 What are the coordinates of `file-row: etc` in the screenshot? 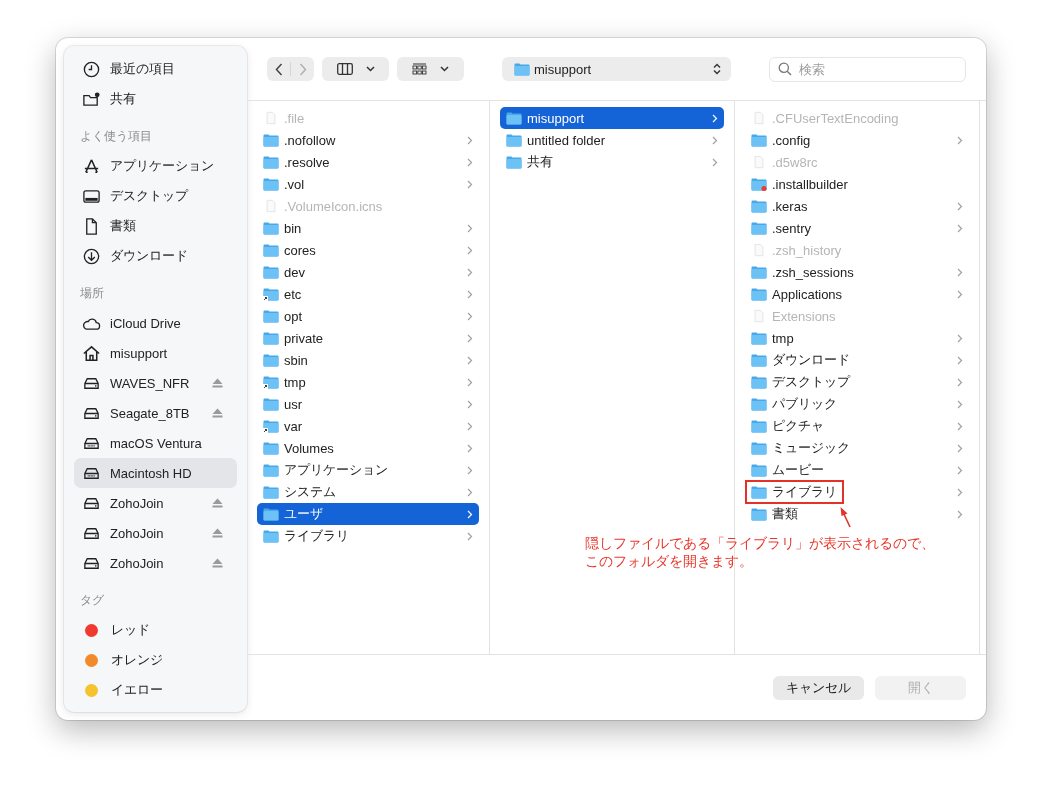 It's located at (368, 294).